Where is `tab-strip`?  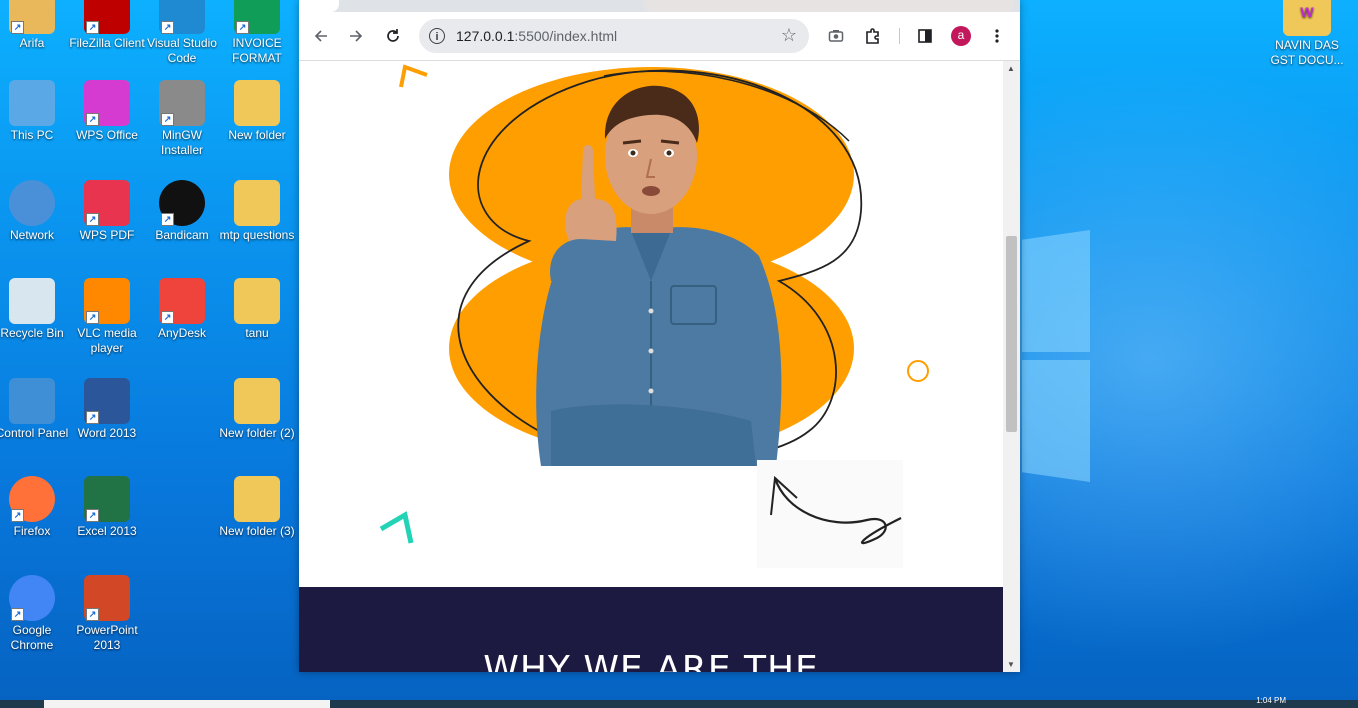 tab-strip is located at coordinates (659, 6).